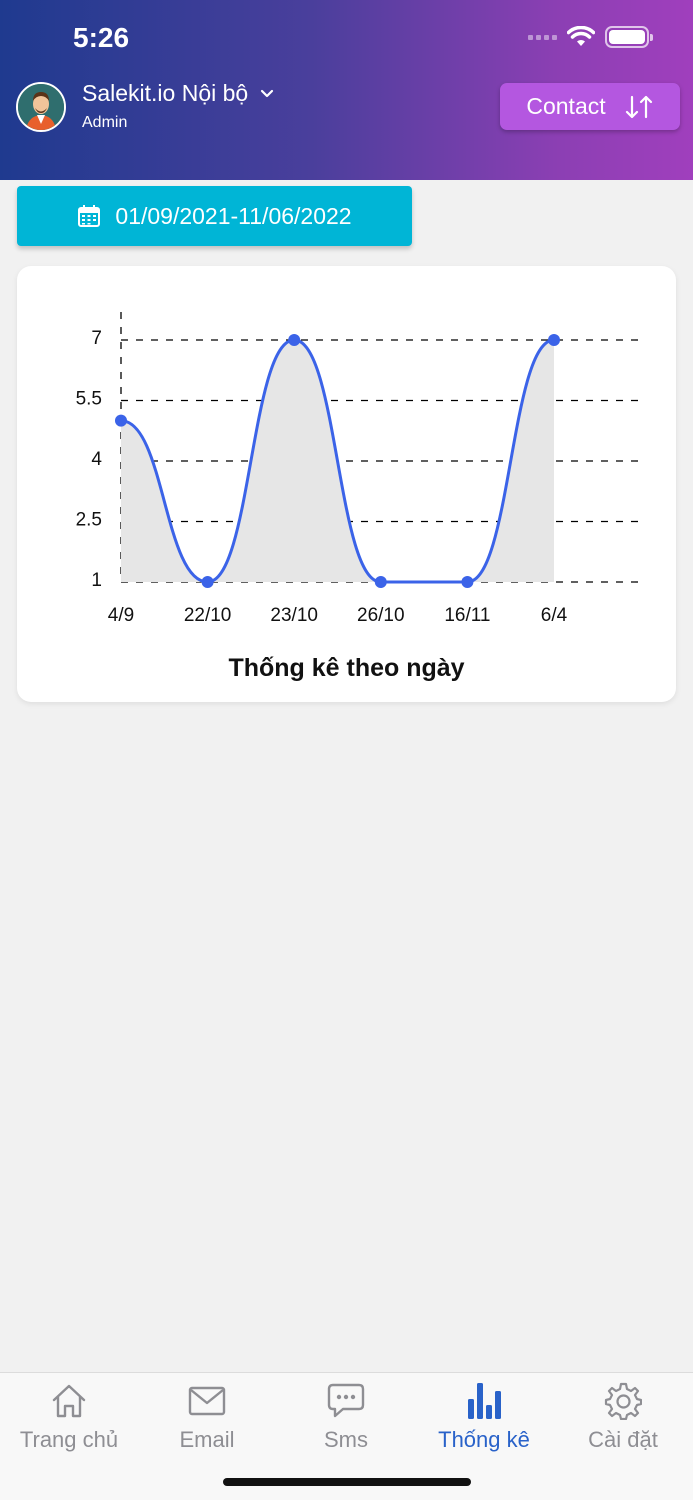 The image size is (693, 1500). Describe the element at coordinates (89, 520) in the screenshot. I see `y-tick-label: 2.5` at that location.